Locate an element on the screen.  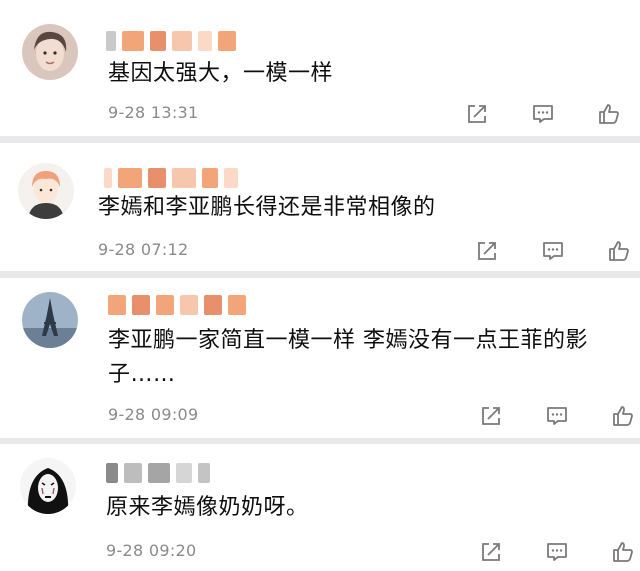
comment-text: 基因太强大，一模一样 is located at coordinates (221, 73).